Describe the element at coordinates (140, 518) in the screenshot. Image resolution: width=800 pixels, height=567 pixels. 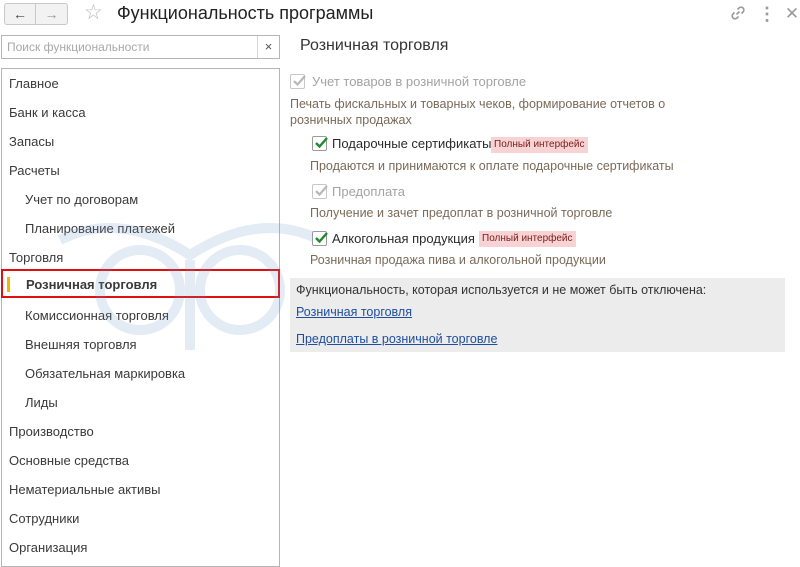
I see `tree-item-employees: Сотрудники` at that location.